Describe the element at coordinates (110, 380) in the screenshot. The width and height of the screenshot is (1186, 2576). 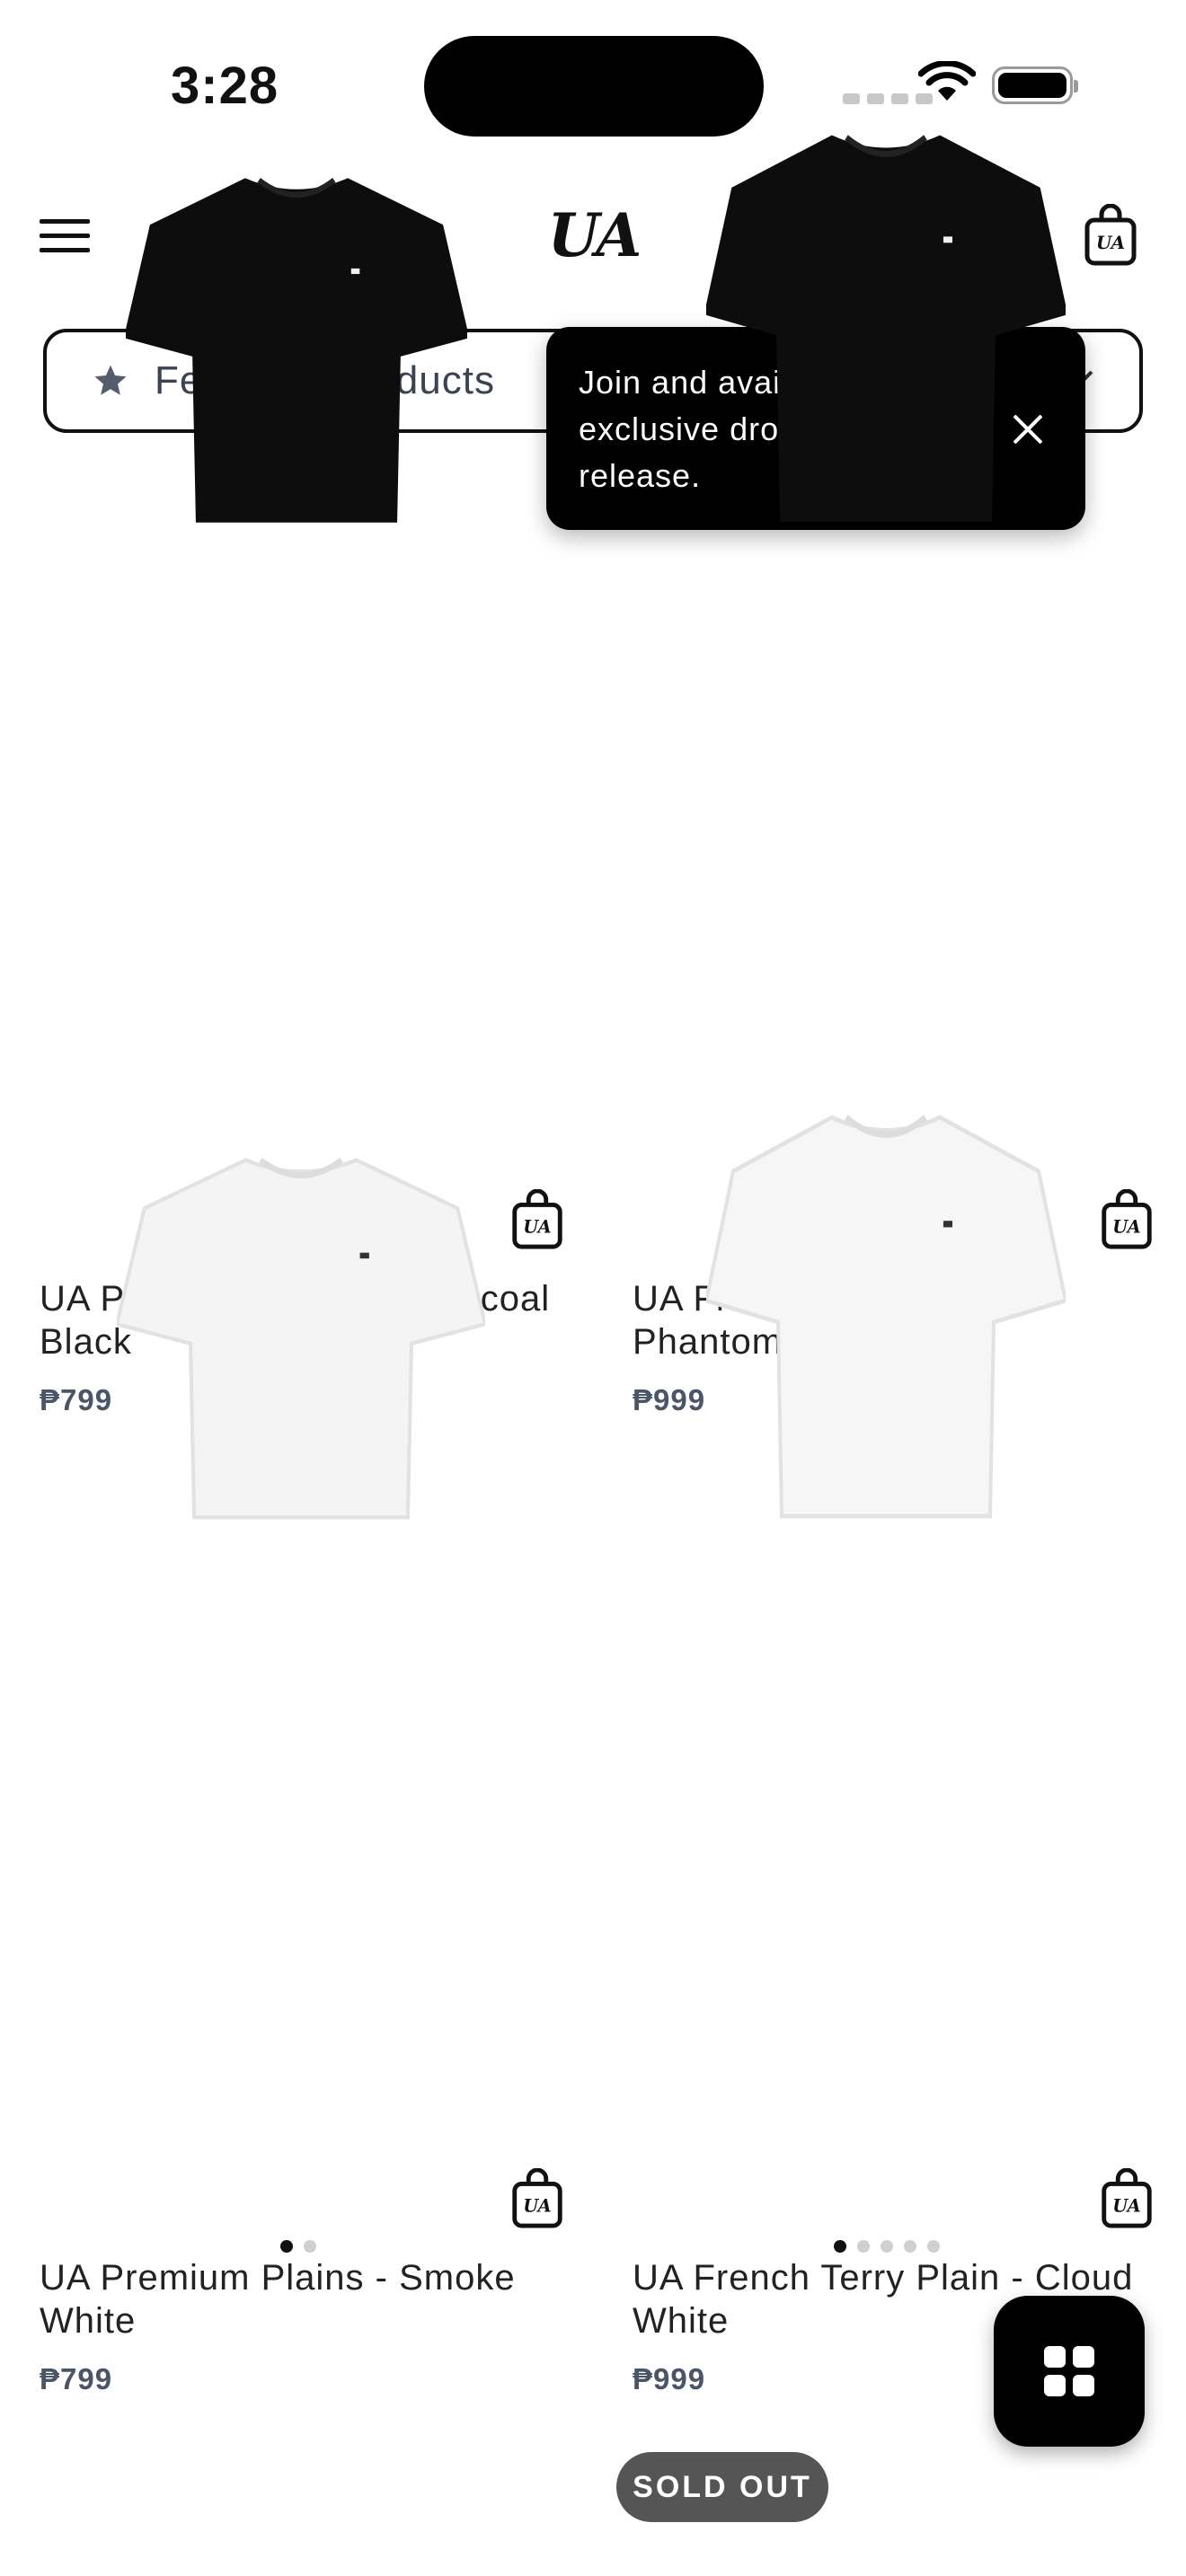
I see `star-icon` at that location.